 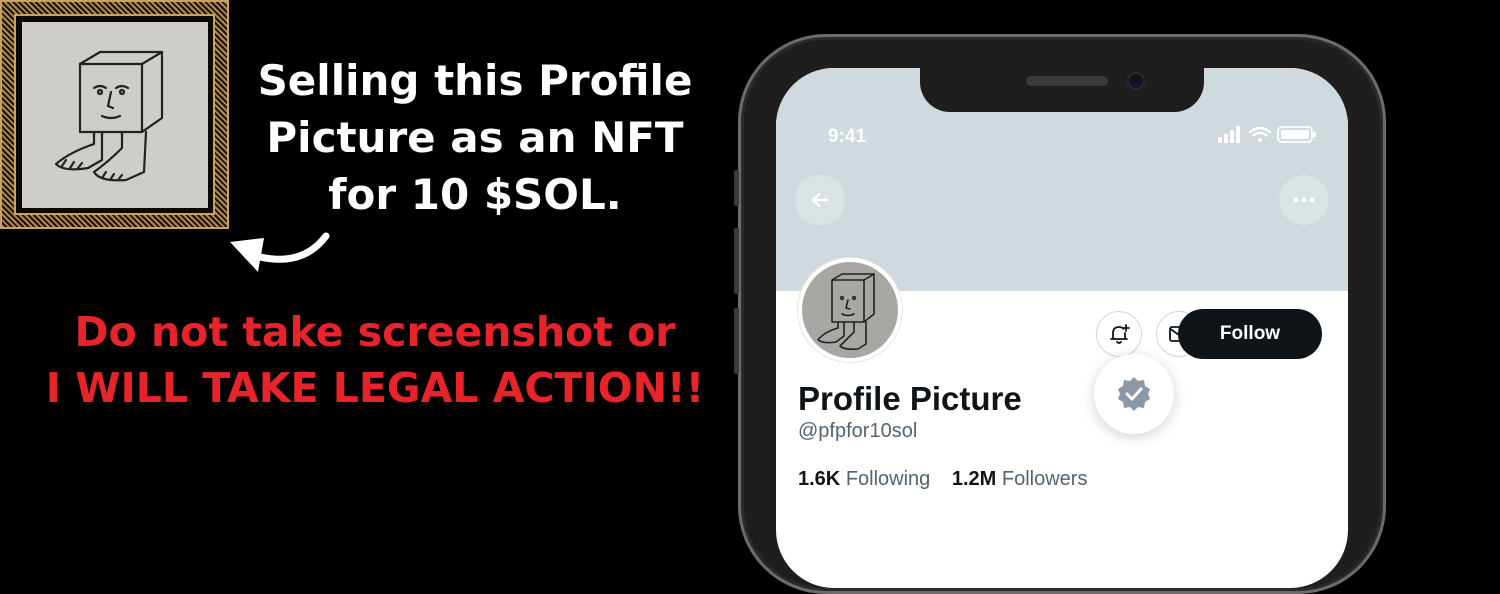 What do you see at coordinates (910, 398) in the screenshot?
I see `profile-name: Profile Picture` at bounding box center [910, 398].